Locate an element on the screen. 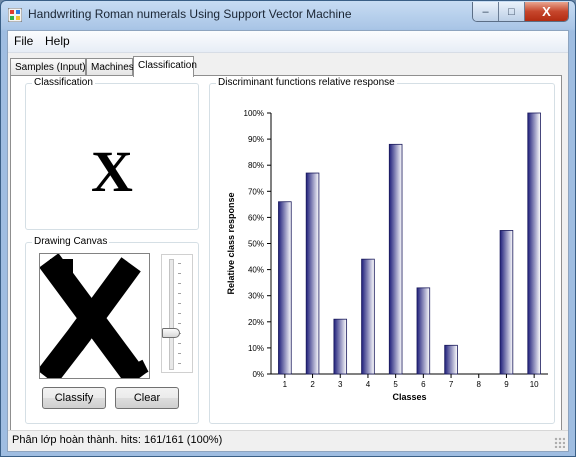 This screenshot has width=576, height=457. x-tick-label: 10 is located at coordinates (534, 384).